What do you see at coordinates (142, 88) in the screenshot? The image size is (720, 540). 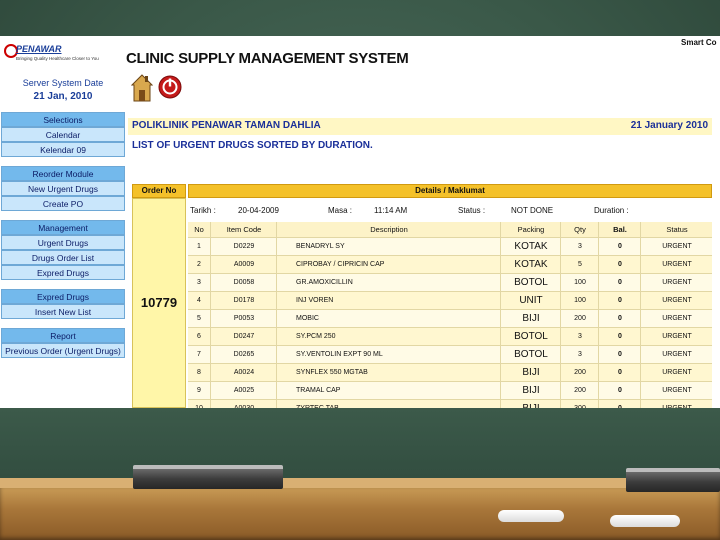 I see `home-icon` at bounding box center [142, 88].